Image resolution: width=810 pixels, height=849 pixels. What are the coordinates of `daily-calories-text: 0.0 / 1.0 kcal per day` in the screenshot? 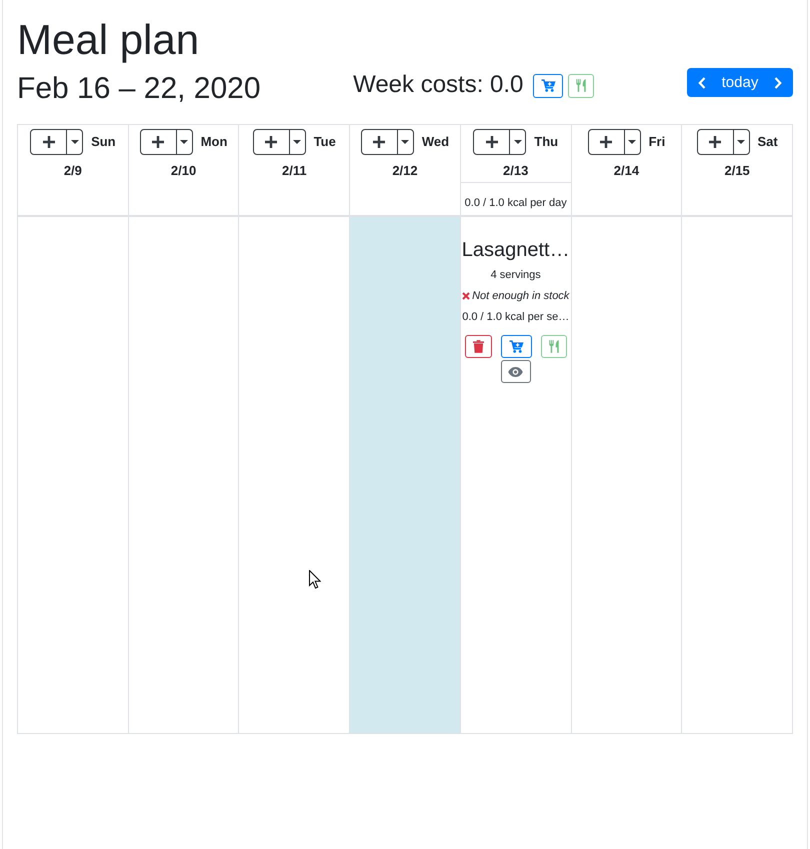 It's located at (515, 203).